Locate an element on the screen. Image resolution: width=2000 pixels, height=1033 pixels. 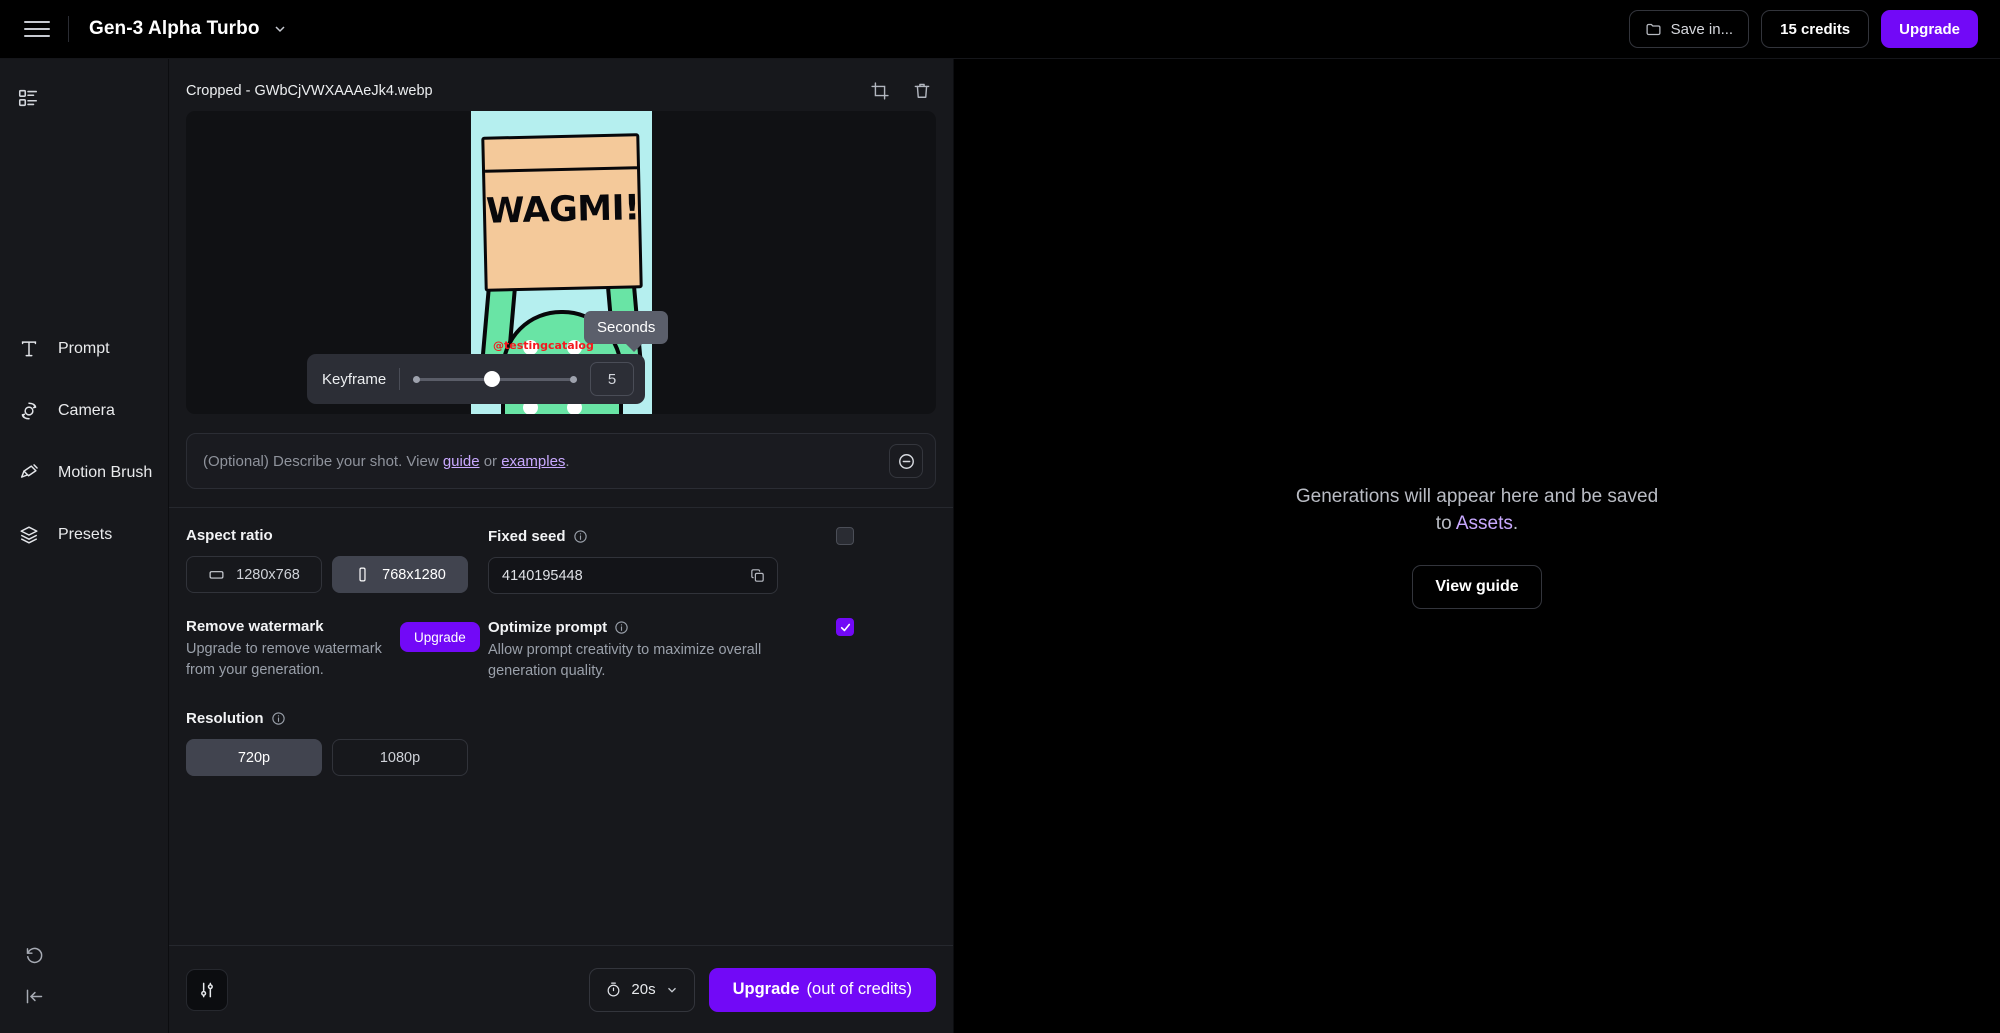
keyframe-control: Keyframe 5 is located at coordinates (476, 379).